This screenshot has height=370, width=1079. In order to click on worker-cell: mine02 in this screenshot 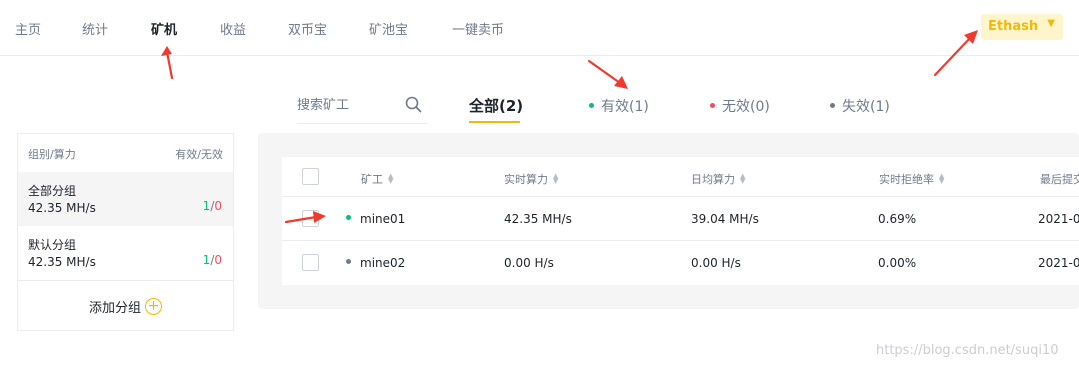, I will do `click(375, 263)`.